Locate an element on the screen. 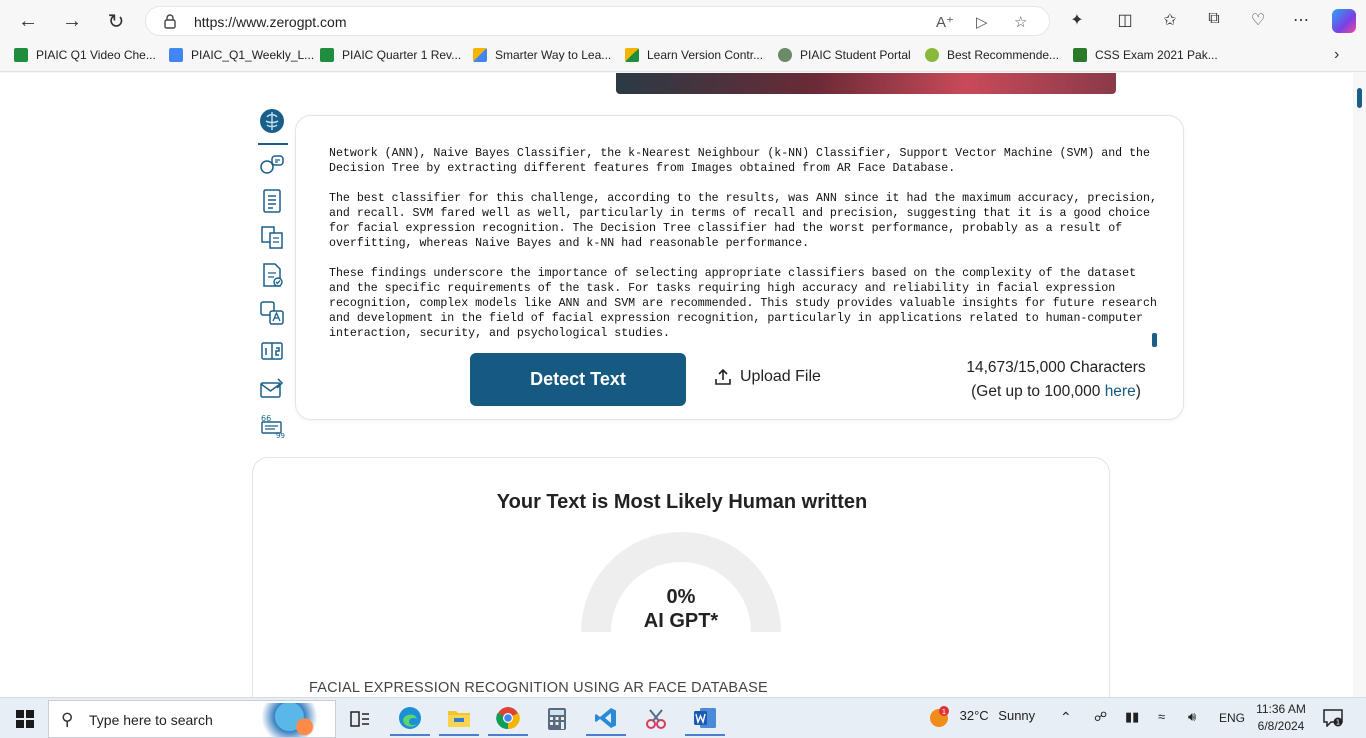 Image resolution: width=1366 pixels, height=738 pixels. weather-temp: 32°C is located at coordinates (974, 716).